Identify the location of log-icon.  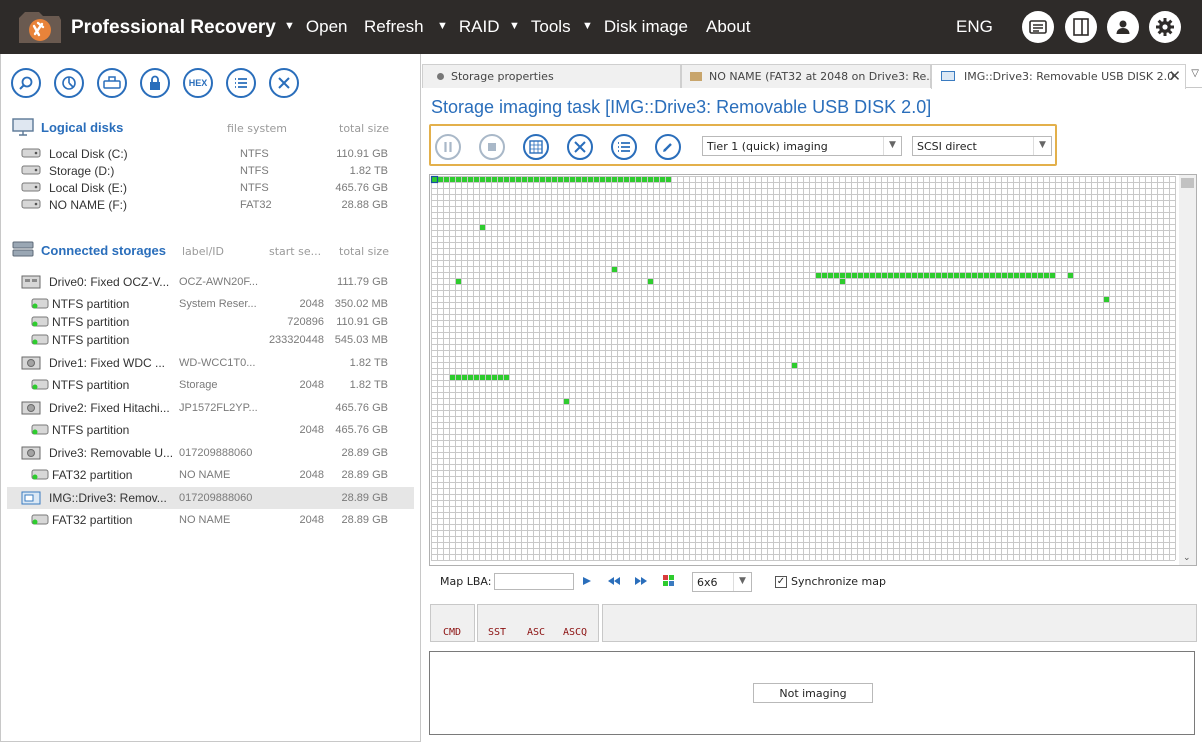
(1038, 27).